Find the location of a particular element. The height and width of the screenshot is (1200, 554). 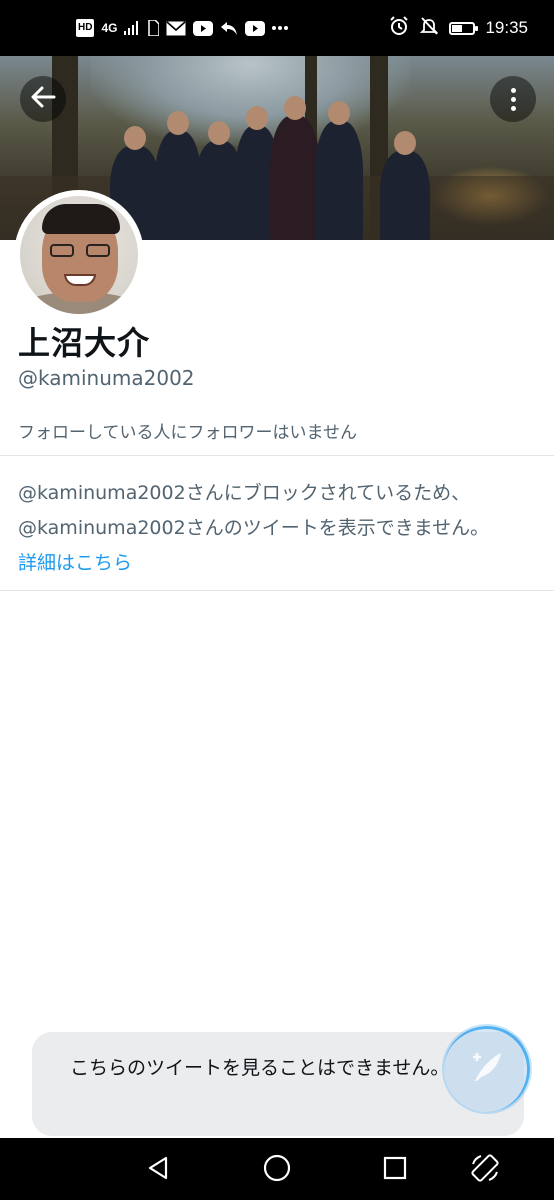

nav-recents-button is located at coordinates (395, 1170).